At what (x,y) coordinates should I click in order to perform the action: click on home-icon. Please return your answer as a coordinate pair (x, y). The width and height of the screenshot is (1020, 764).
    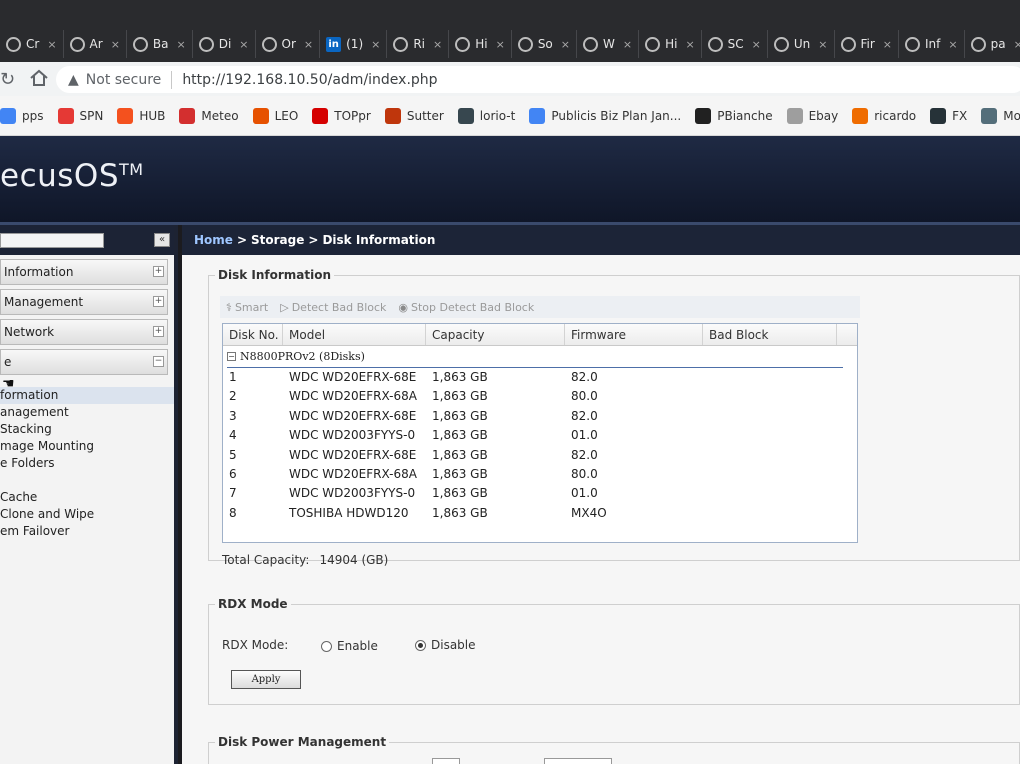
    Looking at the image, I should click on (40, 79).